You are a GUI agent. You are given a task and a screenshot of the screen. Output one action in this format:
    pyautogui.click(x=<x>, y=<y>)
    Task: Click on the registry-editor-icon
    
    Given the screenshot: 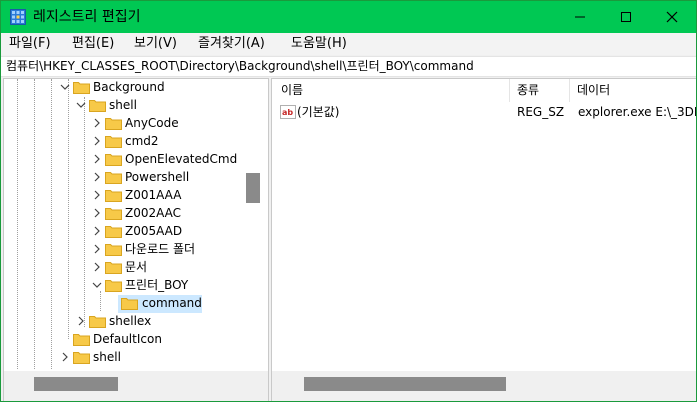 What is the action you would take?
    pyautogui.click(x=18, y=17)
    